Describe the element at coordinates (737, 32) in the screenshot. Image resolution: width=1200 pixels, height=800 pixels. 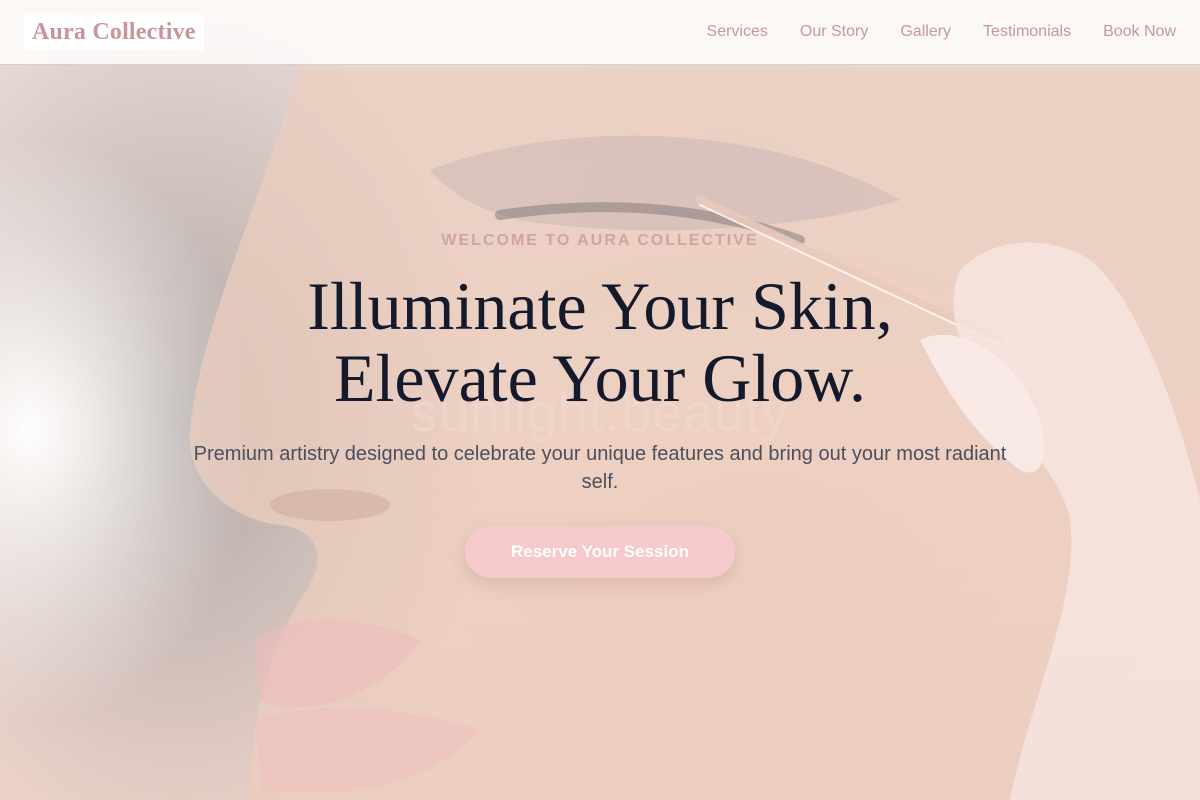
I see `nav-link-services: Services` at that location.